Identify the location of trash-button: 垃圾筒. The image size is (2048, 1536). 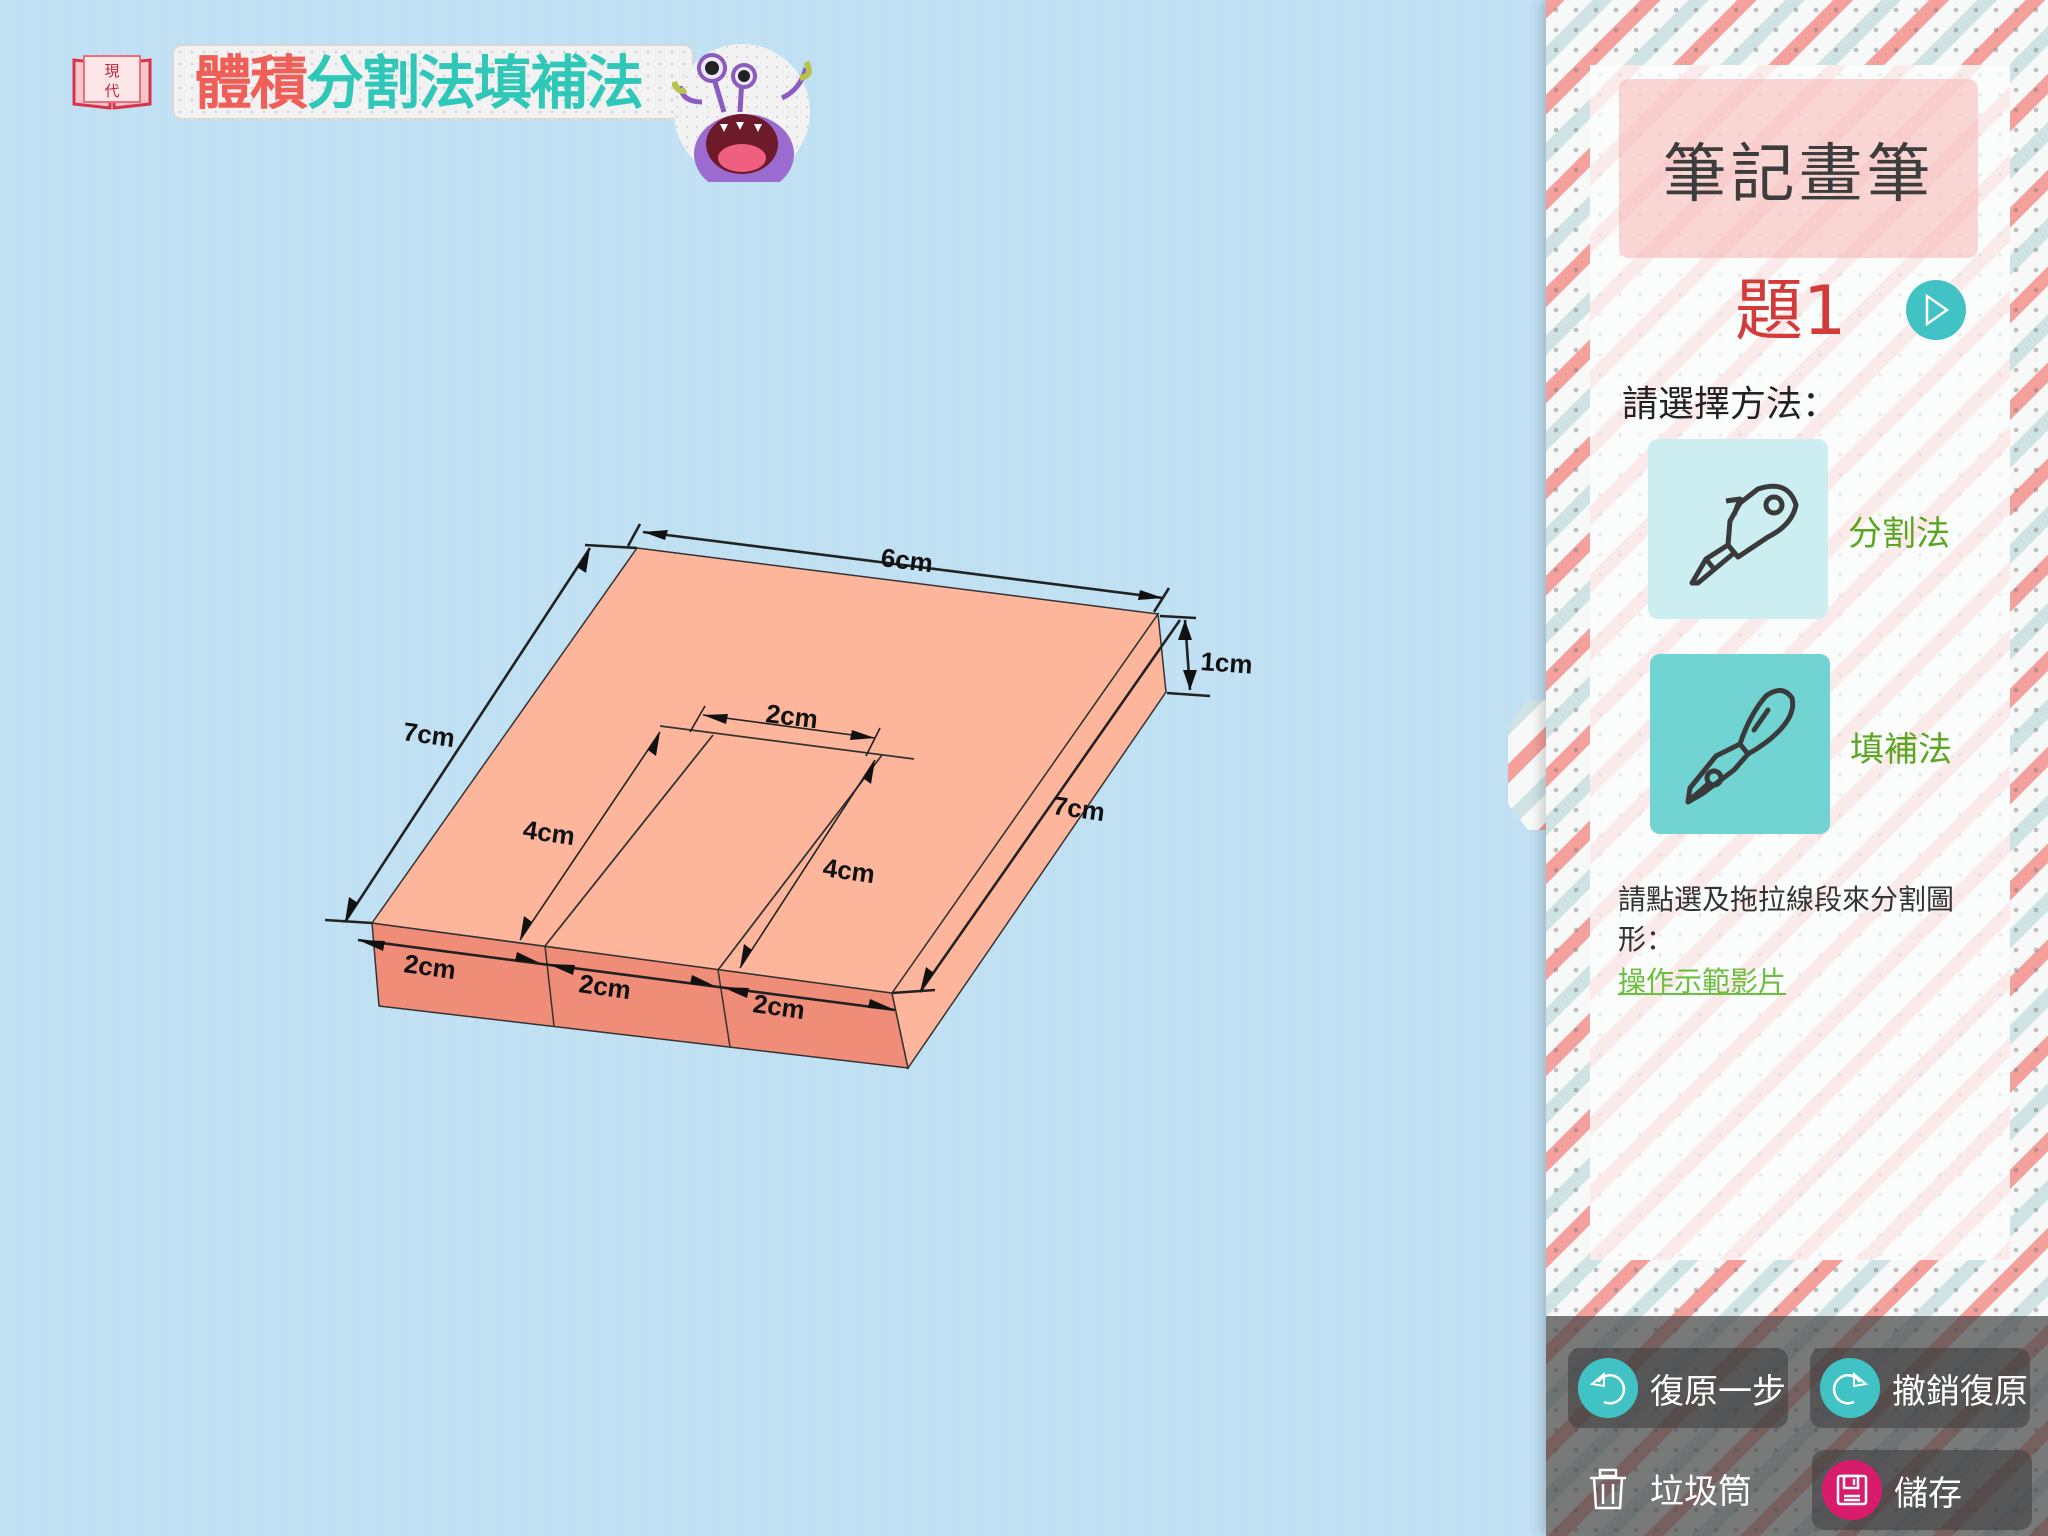
(1678, 1488).